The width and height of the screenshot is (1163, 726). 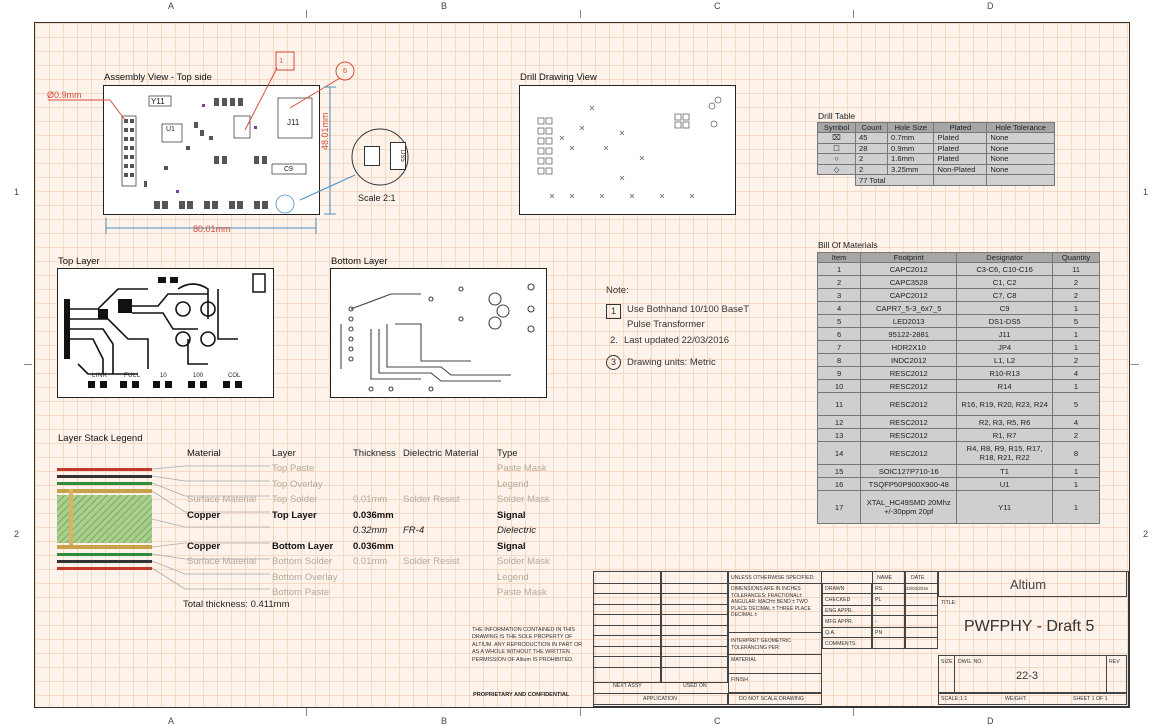 What do you see at coordinates (303, 546) in the screenshot?
I see `stack-layer: Bottom Layer` at bounding box center [303, 546].